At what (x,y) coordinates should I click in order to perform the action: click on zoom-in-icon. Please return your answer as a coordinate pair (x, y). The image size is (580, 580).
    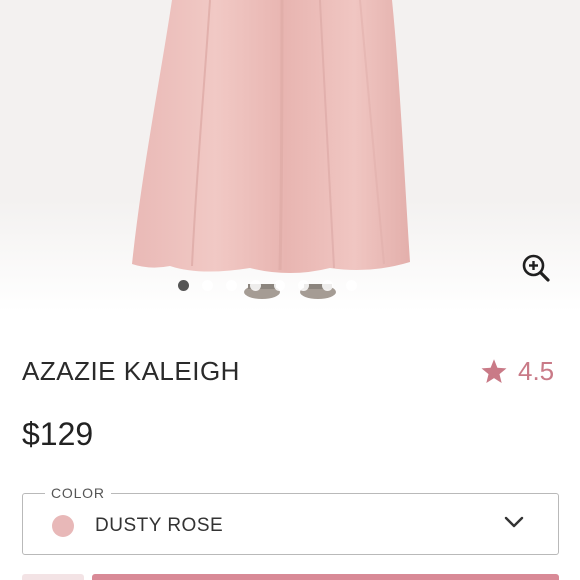
    Looking at the image, I should click on (536, 268).